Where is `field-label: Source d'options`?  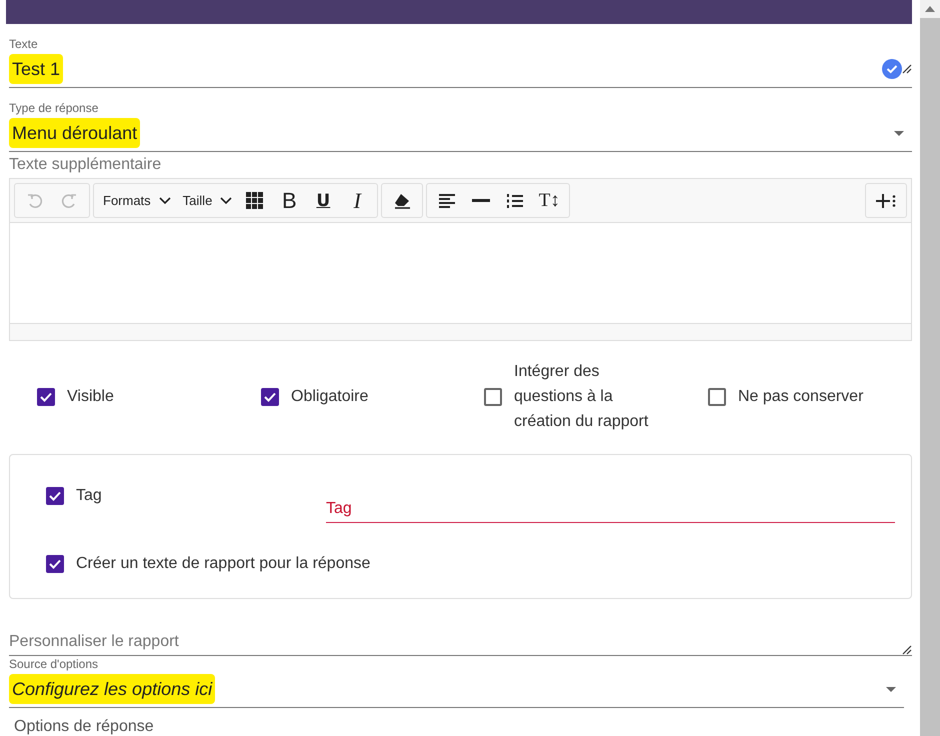 field-label: Source d'options is located at coordinates (54, 664).